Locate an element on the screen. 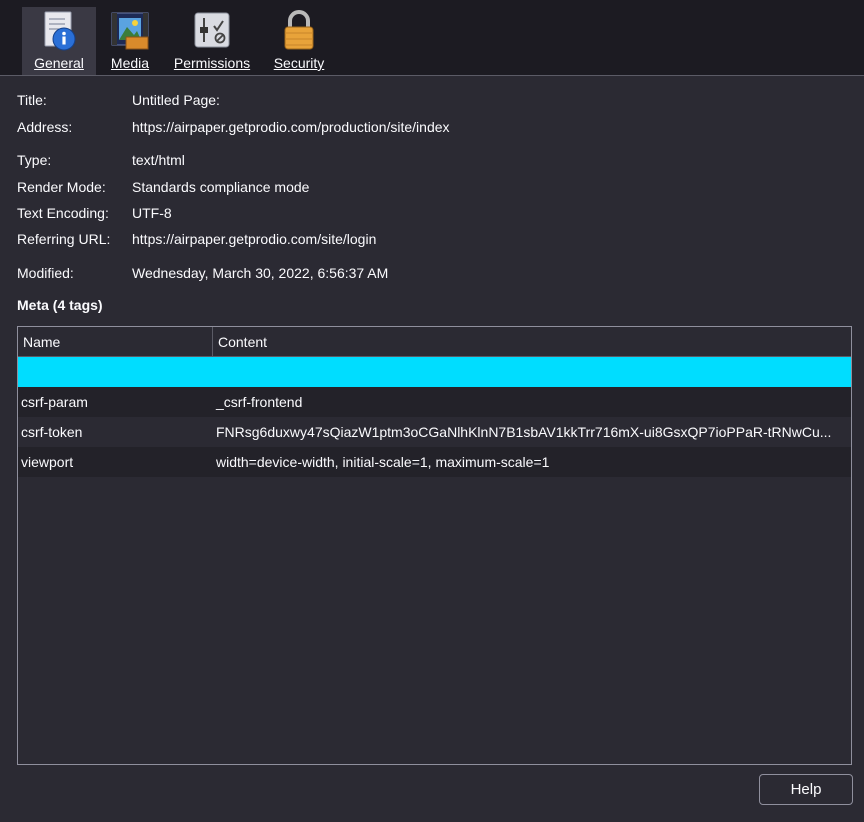 The height and width of the screenshot is (822, 864). referring-url-label: Referring URL: is located at coordinates (64, 239).